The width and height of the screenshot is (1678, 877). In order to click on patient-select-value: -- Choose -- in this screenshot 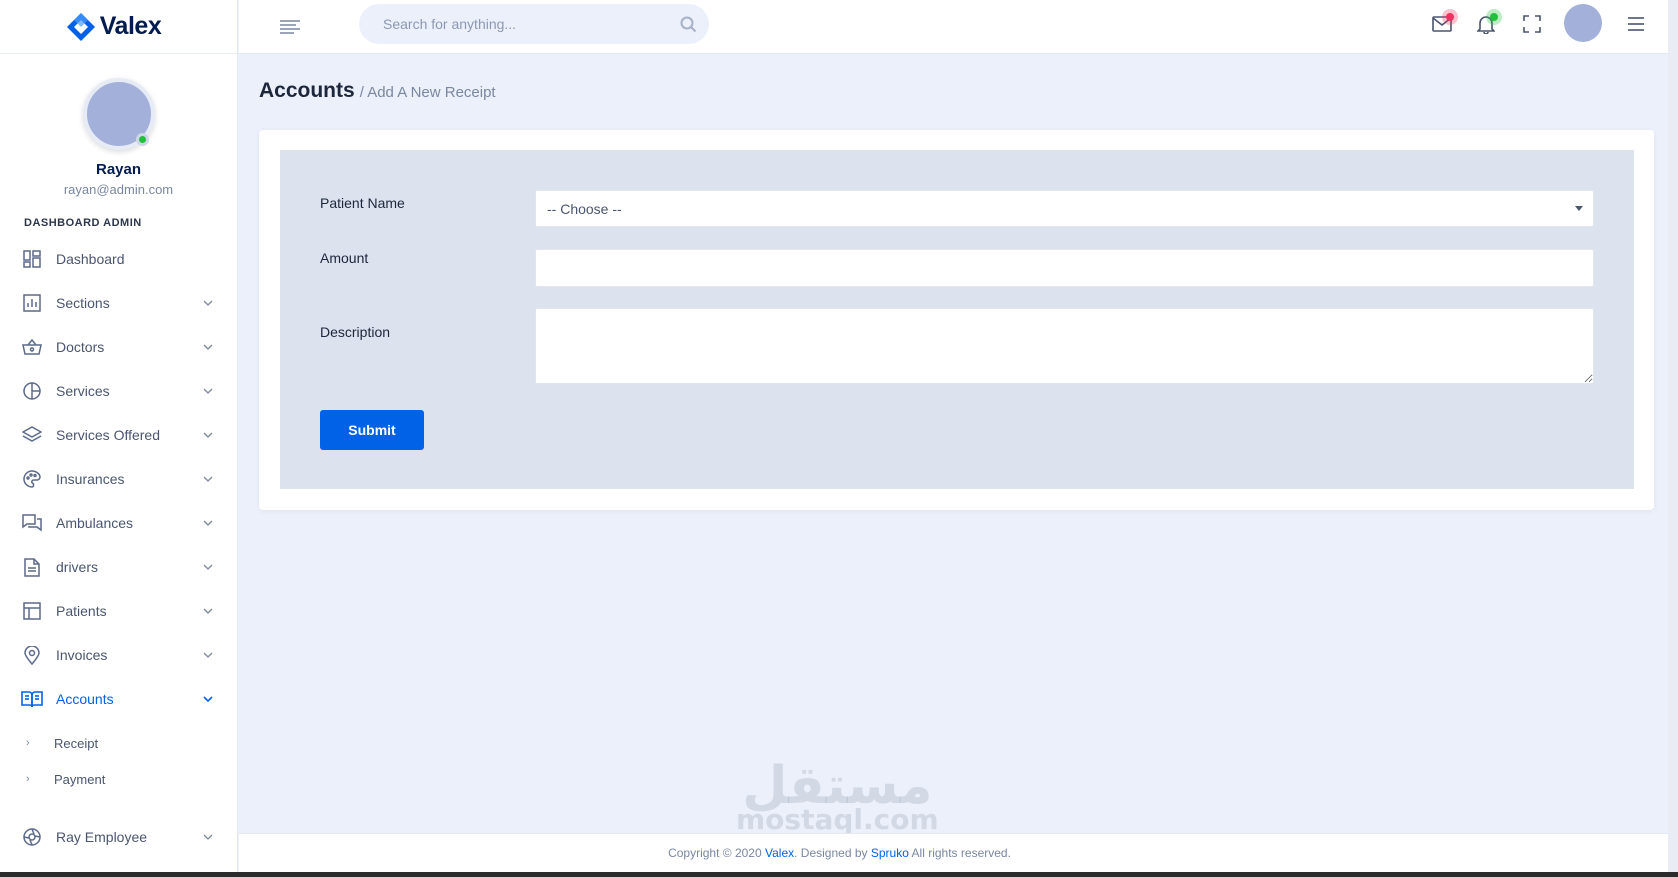, I will do `click(584, 208)`.